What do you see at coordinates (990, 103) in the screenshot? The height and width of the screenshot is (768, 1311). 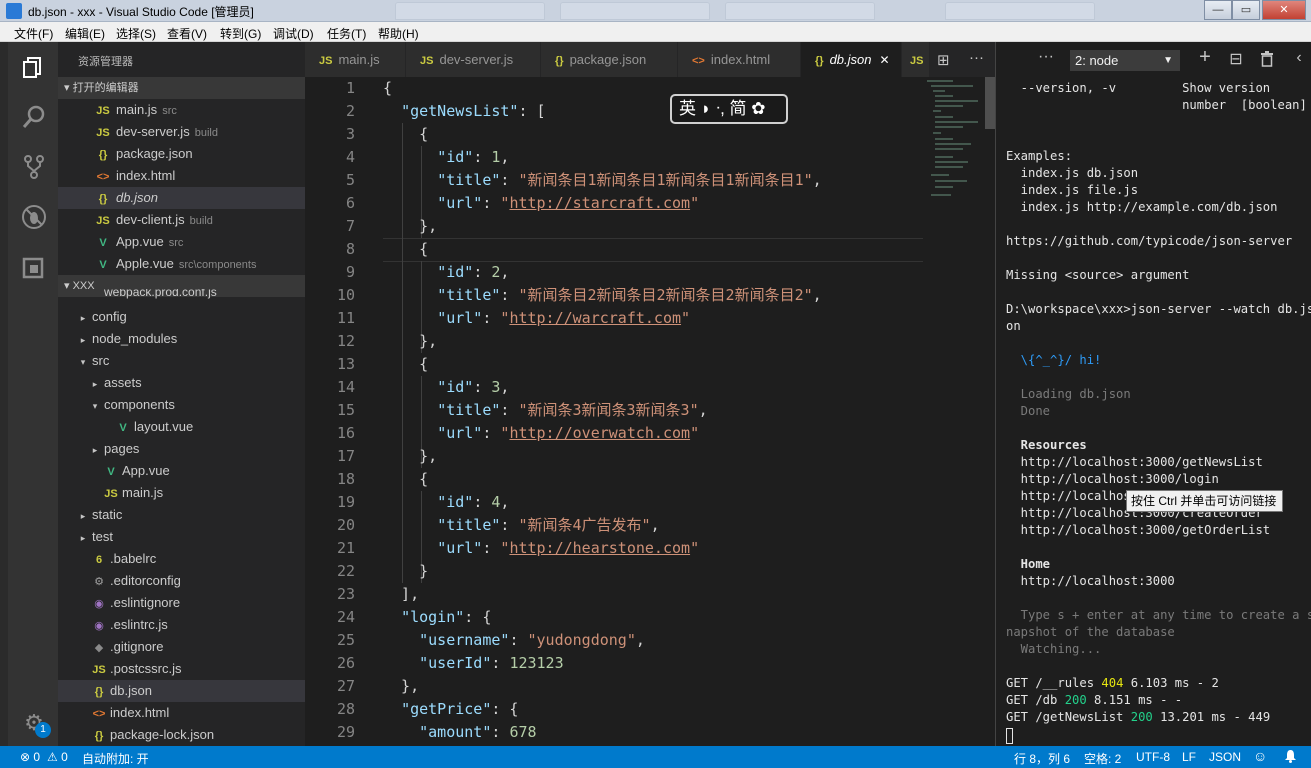 I see `editor-scrollbar` at bounding box center [990, 103].